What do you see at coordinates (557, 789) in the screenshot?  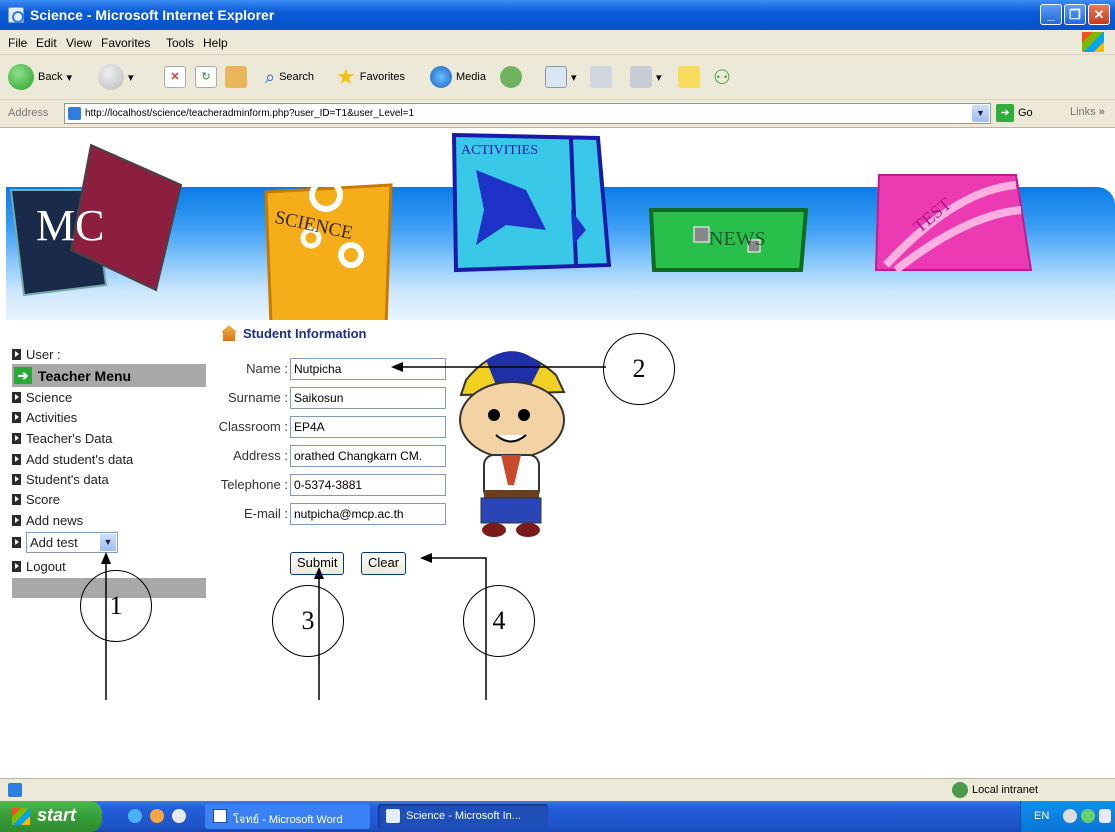 I see `status-bar: Local intranet` at bounding box center [557, 789].